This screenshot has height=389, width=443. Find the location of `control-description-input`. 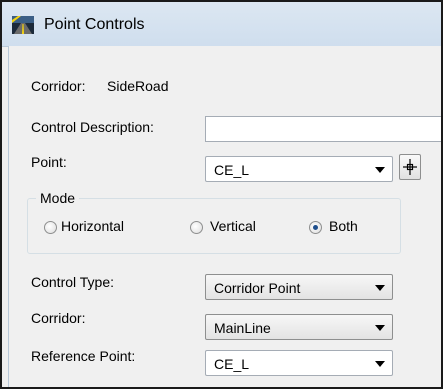

control-description-input is located at coordinates (323, 129).